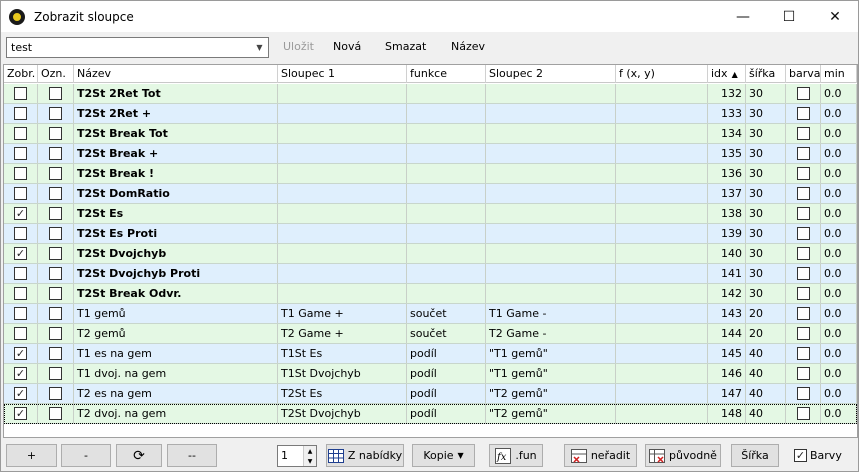 This screenshot has height=472, width=859. What do you see at coordinates (727, 93) in the screenshot?
I see `idx-cell: 132` at bounding box center [727, 93].